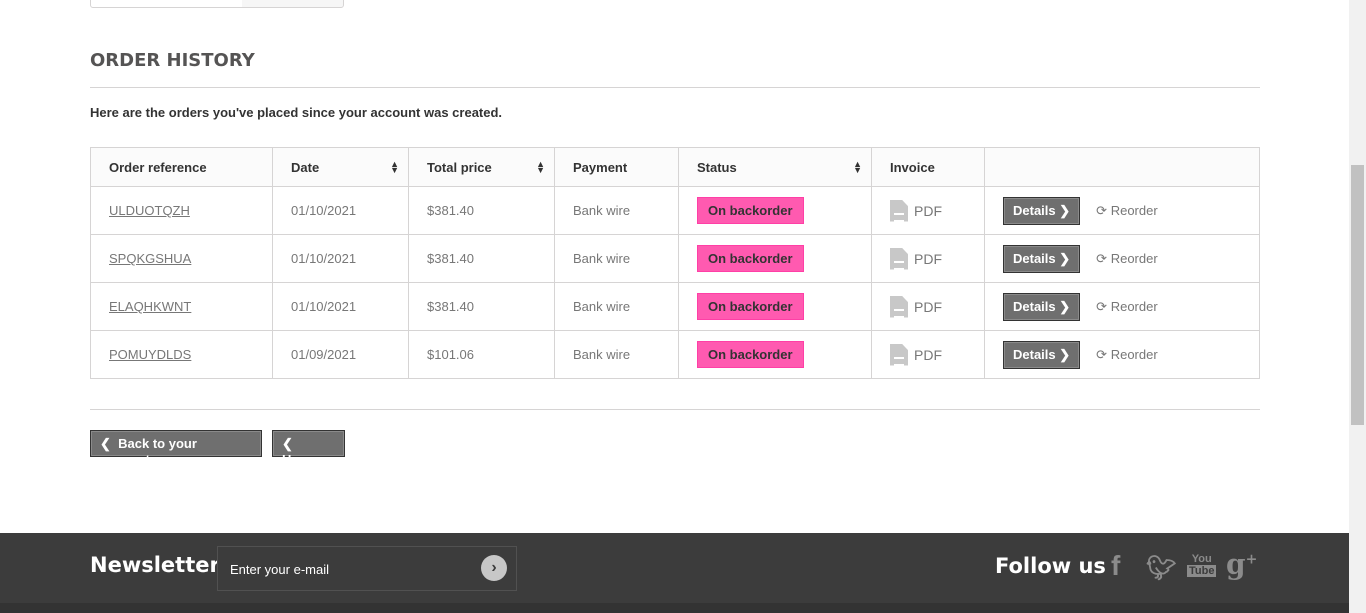 The image size is (1366, 613). I want to click on order-reference-link: POMUYDLDS, so click(150, 354).